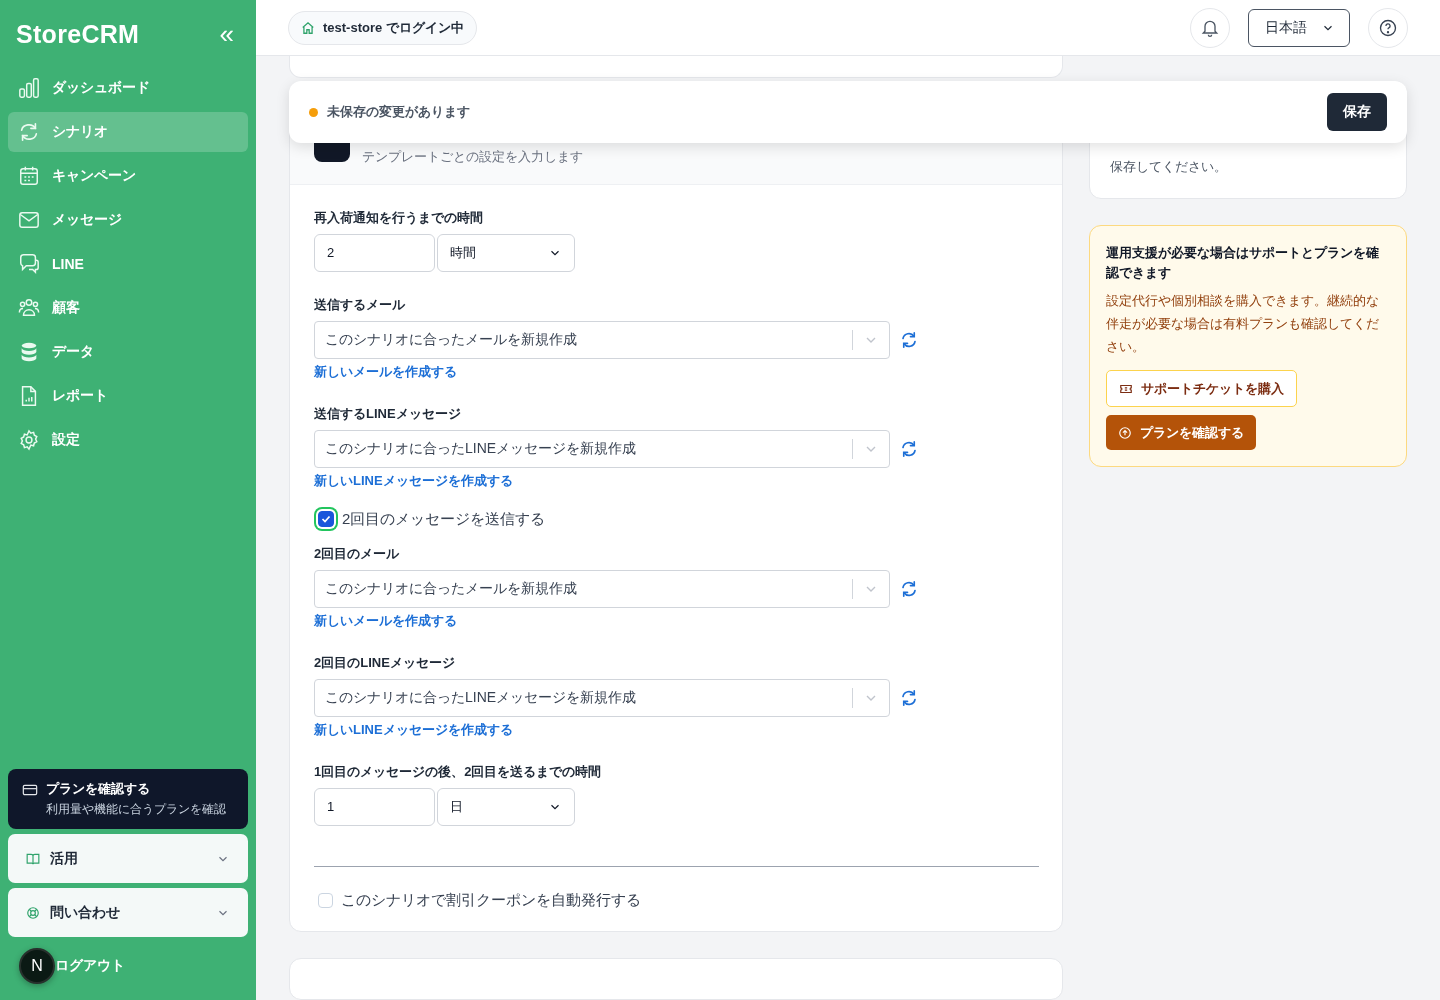  What do you see at coordinates (128, 440) in the screenshot?
I see `nav-item: 設定` at bounding box center [128, 440].